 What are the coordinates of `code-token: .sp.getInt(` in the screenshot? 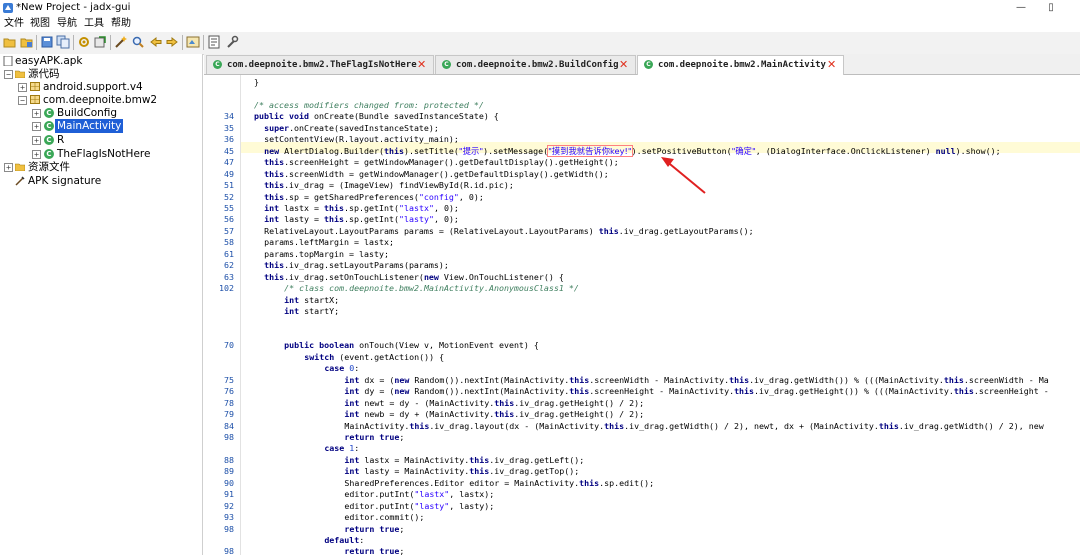 It's located at (371, 219).